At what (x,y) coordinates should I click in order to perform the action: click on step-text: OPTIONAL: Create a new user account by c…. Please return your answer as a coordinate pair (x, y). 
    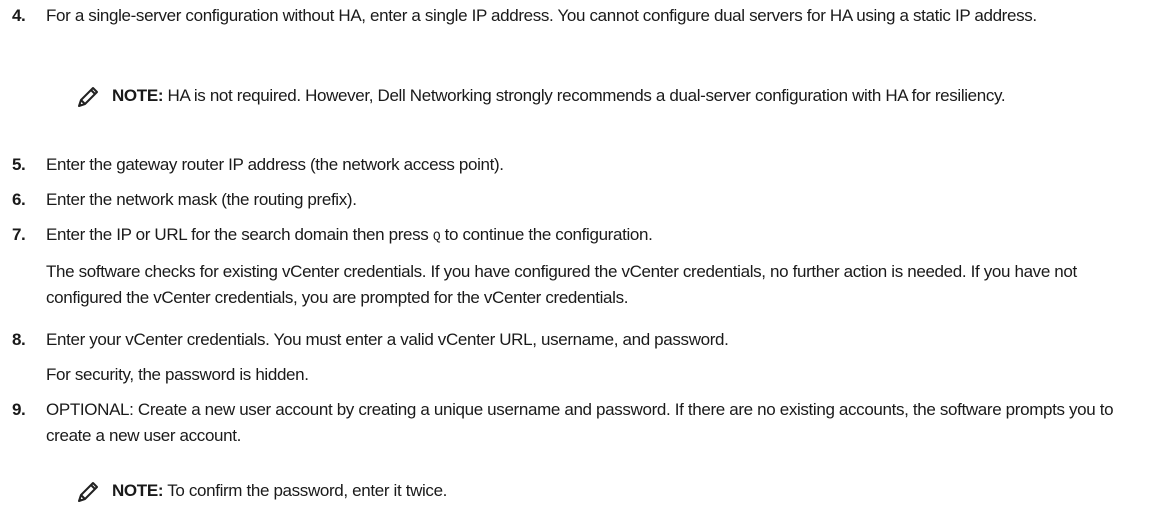
    Looking at the image, I should click on (601, 423).